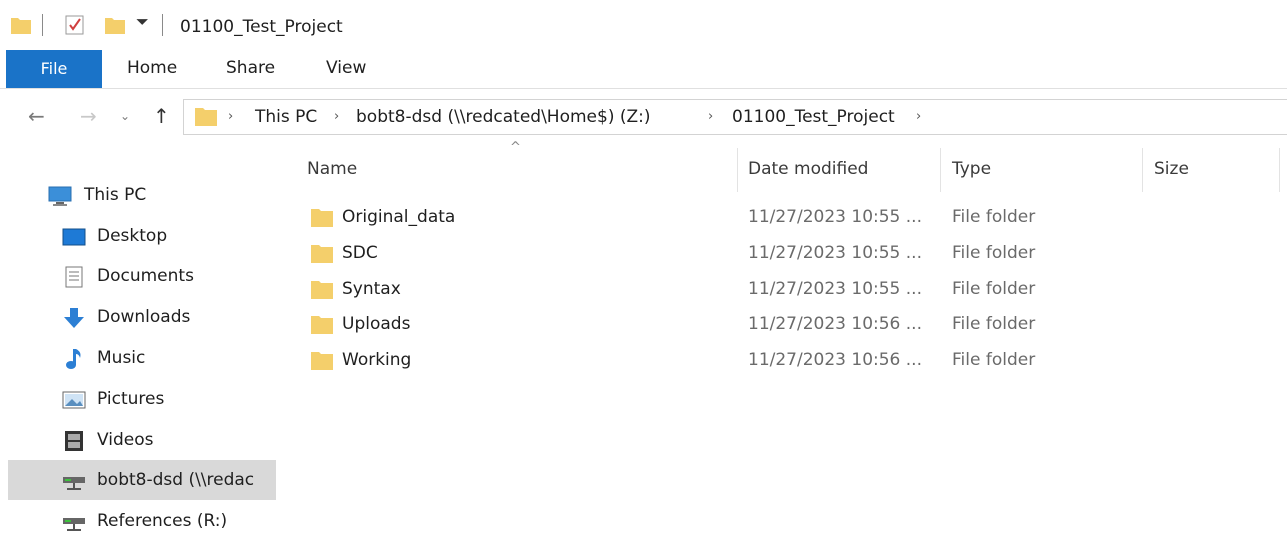 The height and width of the screenshot is (541, 1287). Describe the element at coordinates (261, 27) in the screenshot. I see `window-title: 01100_Test_Project` at that location.